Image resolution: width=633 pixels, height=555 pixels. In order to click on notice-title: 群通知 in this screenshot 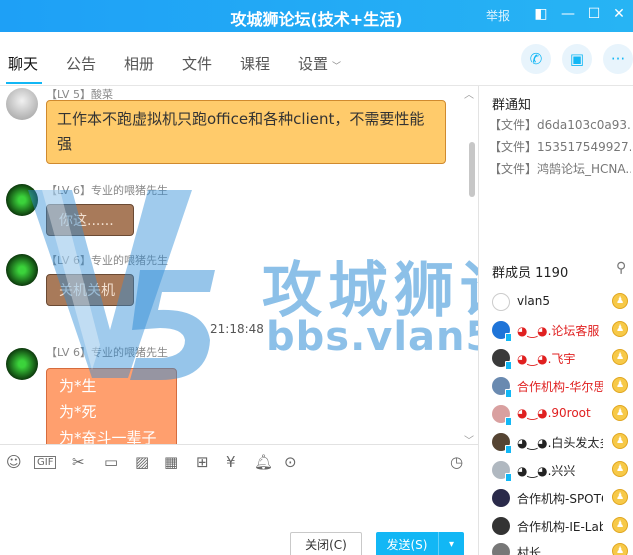, I will do `click(512, 105)`.